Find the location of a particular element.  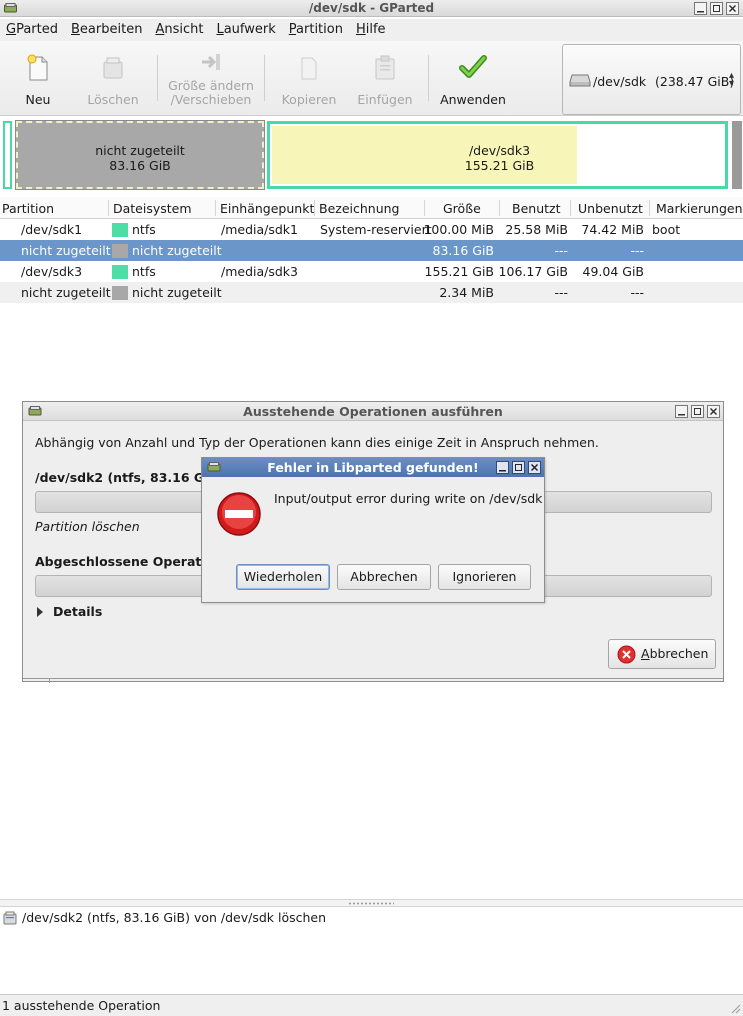

retry-button: Wiederholen is located at coordinates (283, 577).